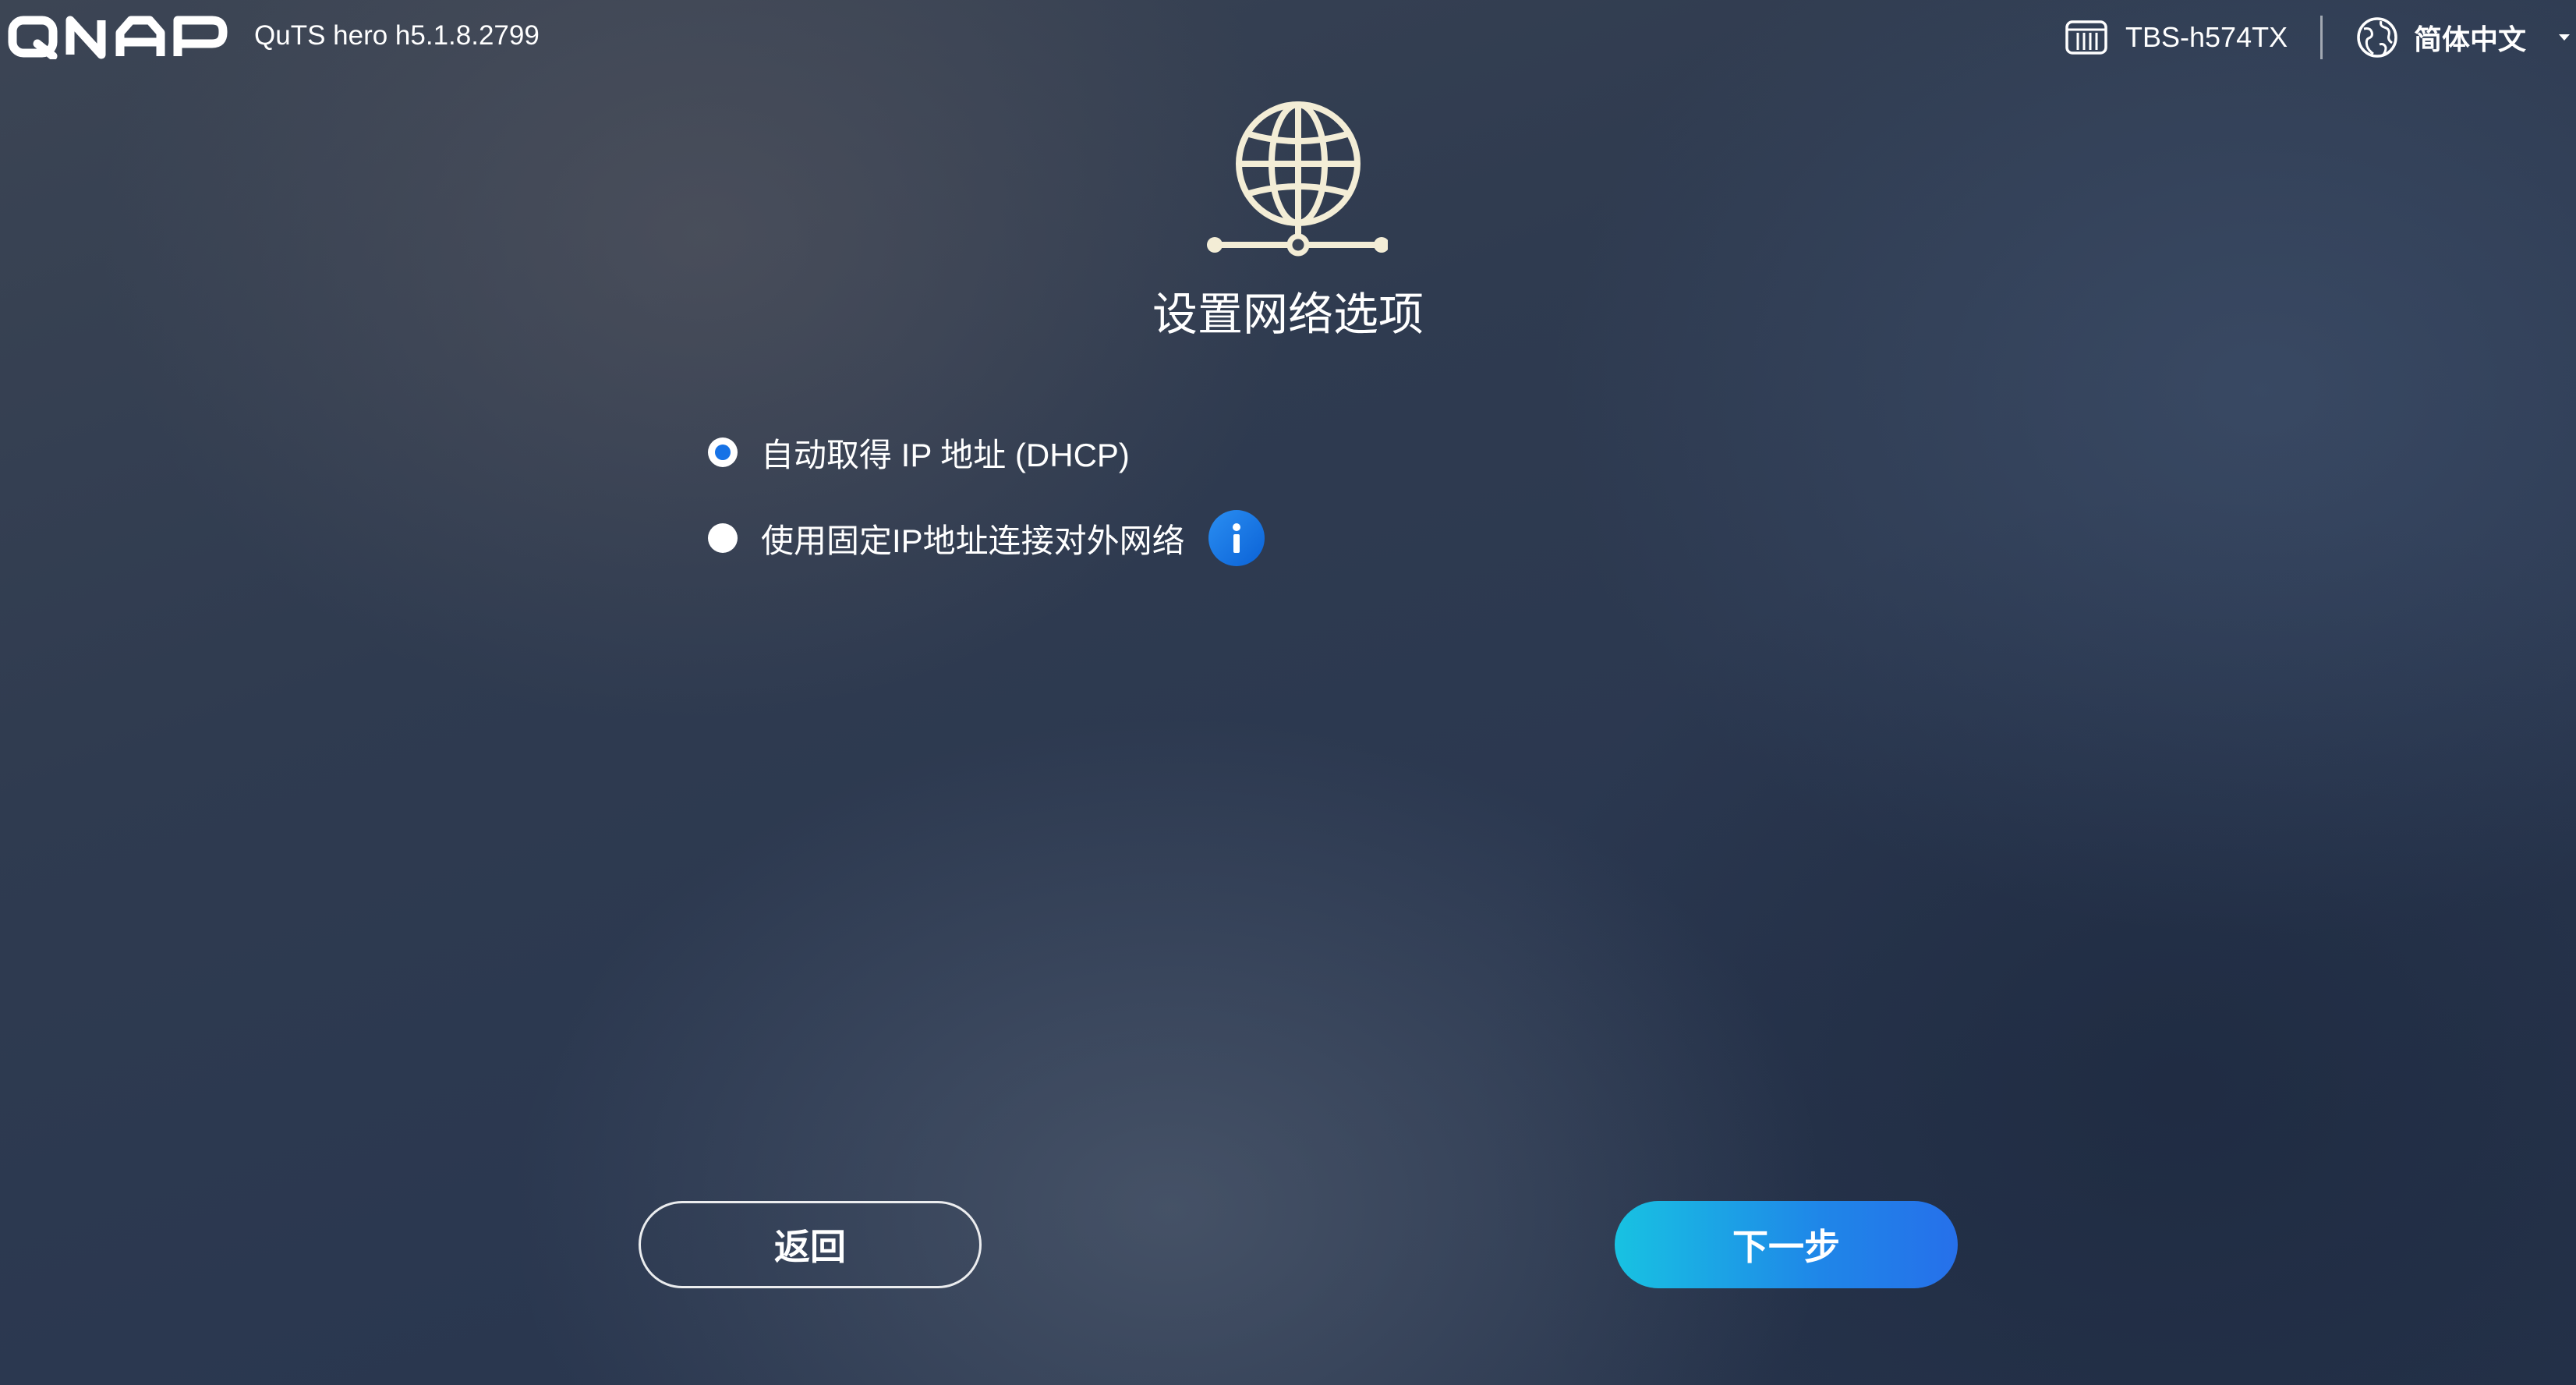 The height and width of the screenshot is (1385, 2576). Describe the element at coordinates (2565, 37) in the screenshot. I see `caret-down-icon` at that location.